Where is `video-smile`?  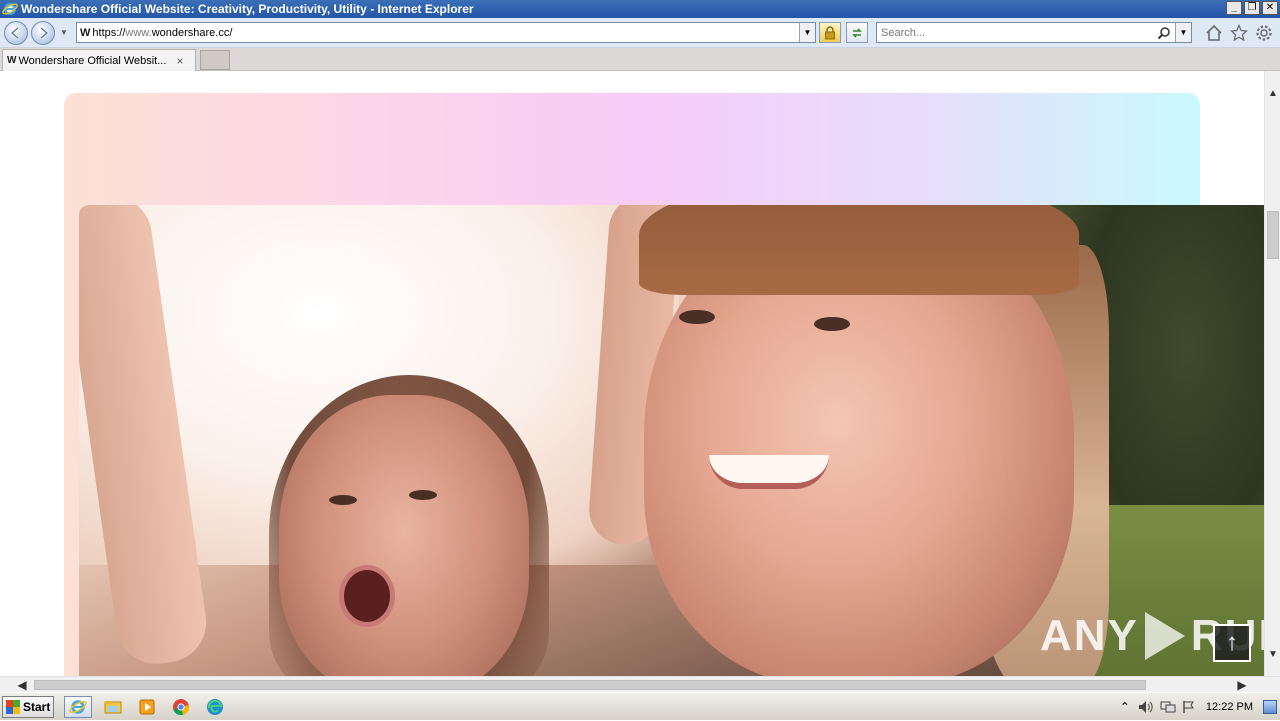 video-smile is located at coordinates (769, 472).